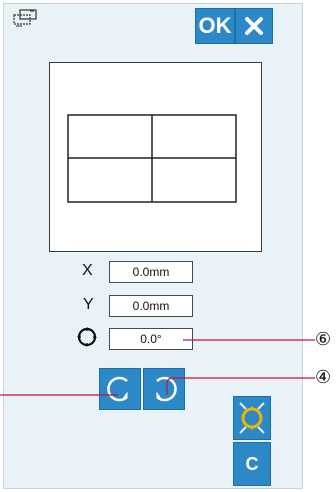 The width and height of the screenshot is (336, 492). I want to click on callout-lines, so click(157, 367).